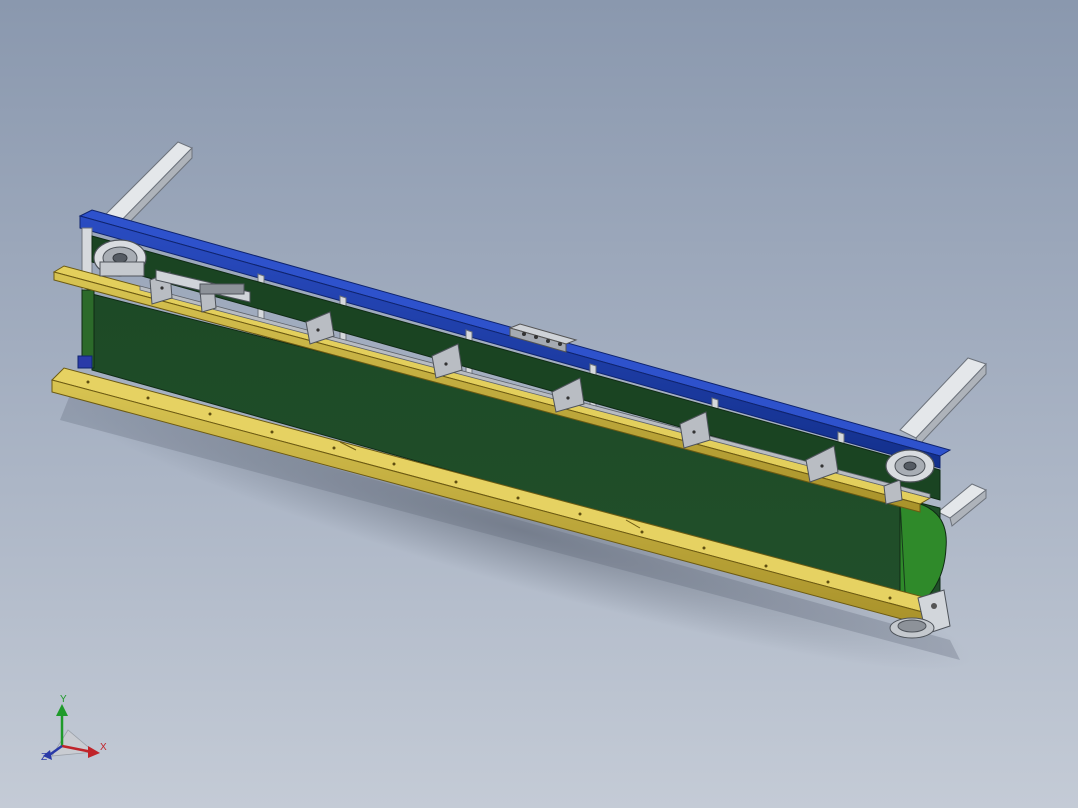 Image resolution: width=1078 pixels, height=808 pixels. What do you see at coordinates (943, 402) in the screenshot?
I see `right-support-arm-upper` at bounding box center [943, 402].